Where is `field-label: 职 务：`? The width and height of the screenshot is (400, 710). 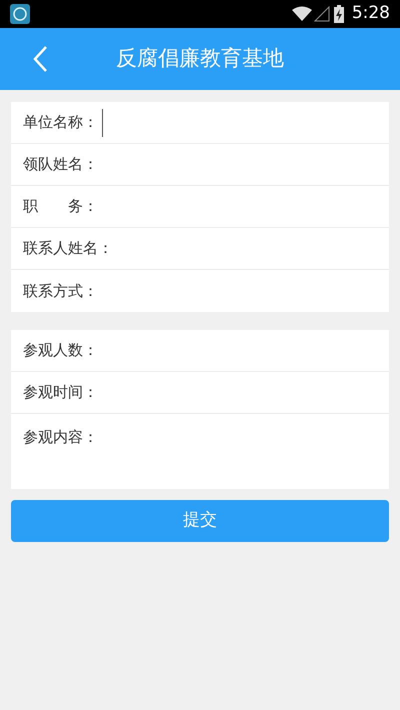
field-label: 职 务： is located at coordinates (60, 207).